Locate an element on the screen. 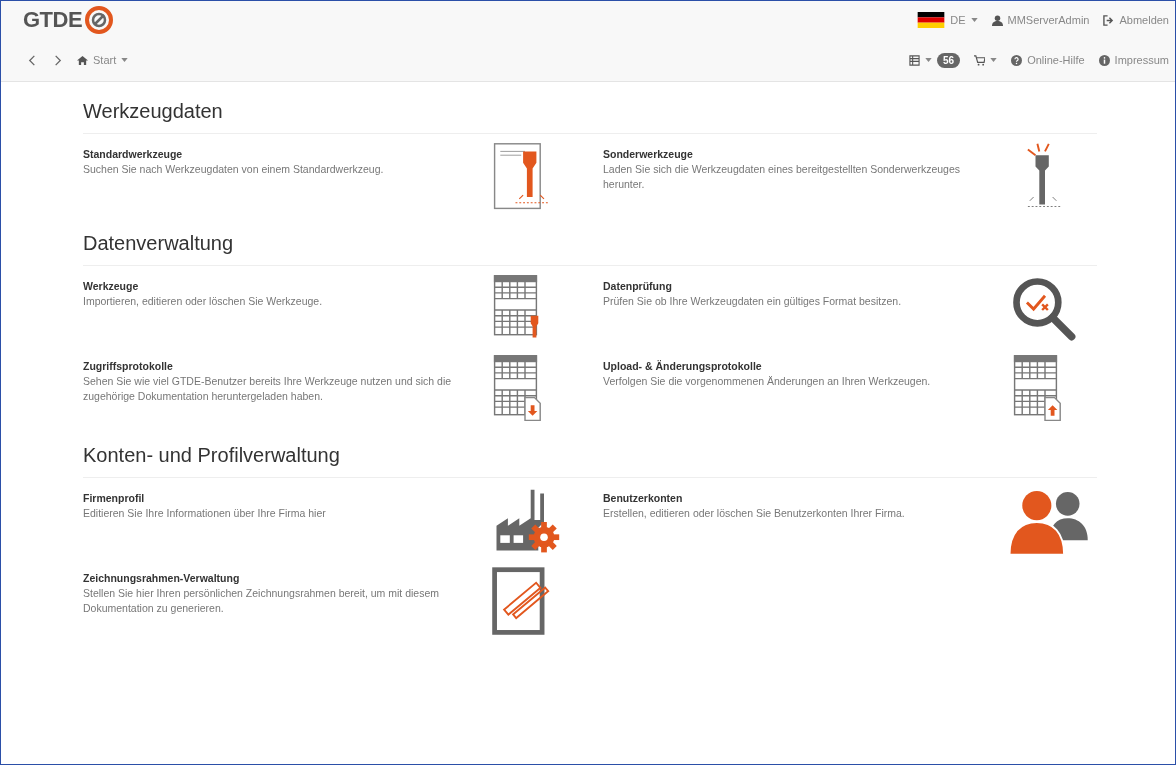 This screenshot has width=1176, height=765. help-icon is located at coordinates (1017, 60).